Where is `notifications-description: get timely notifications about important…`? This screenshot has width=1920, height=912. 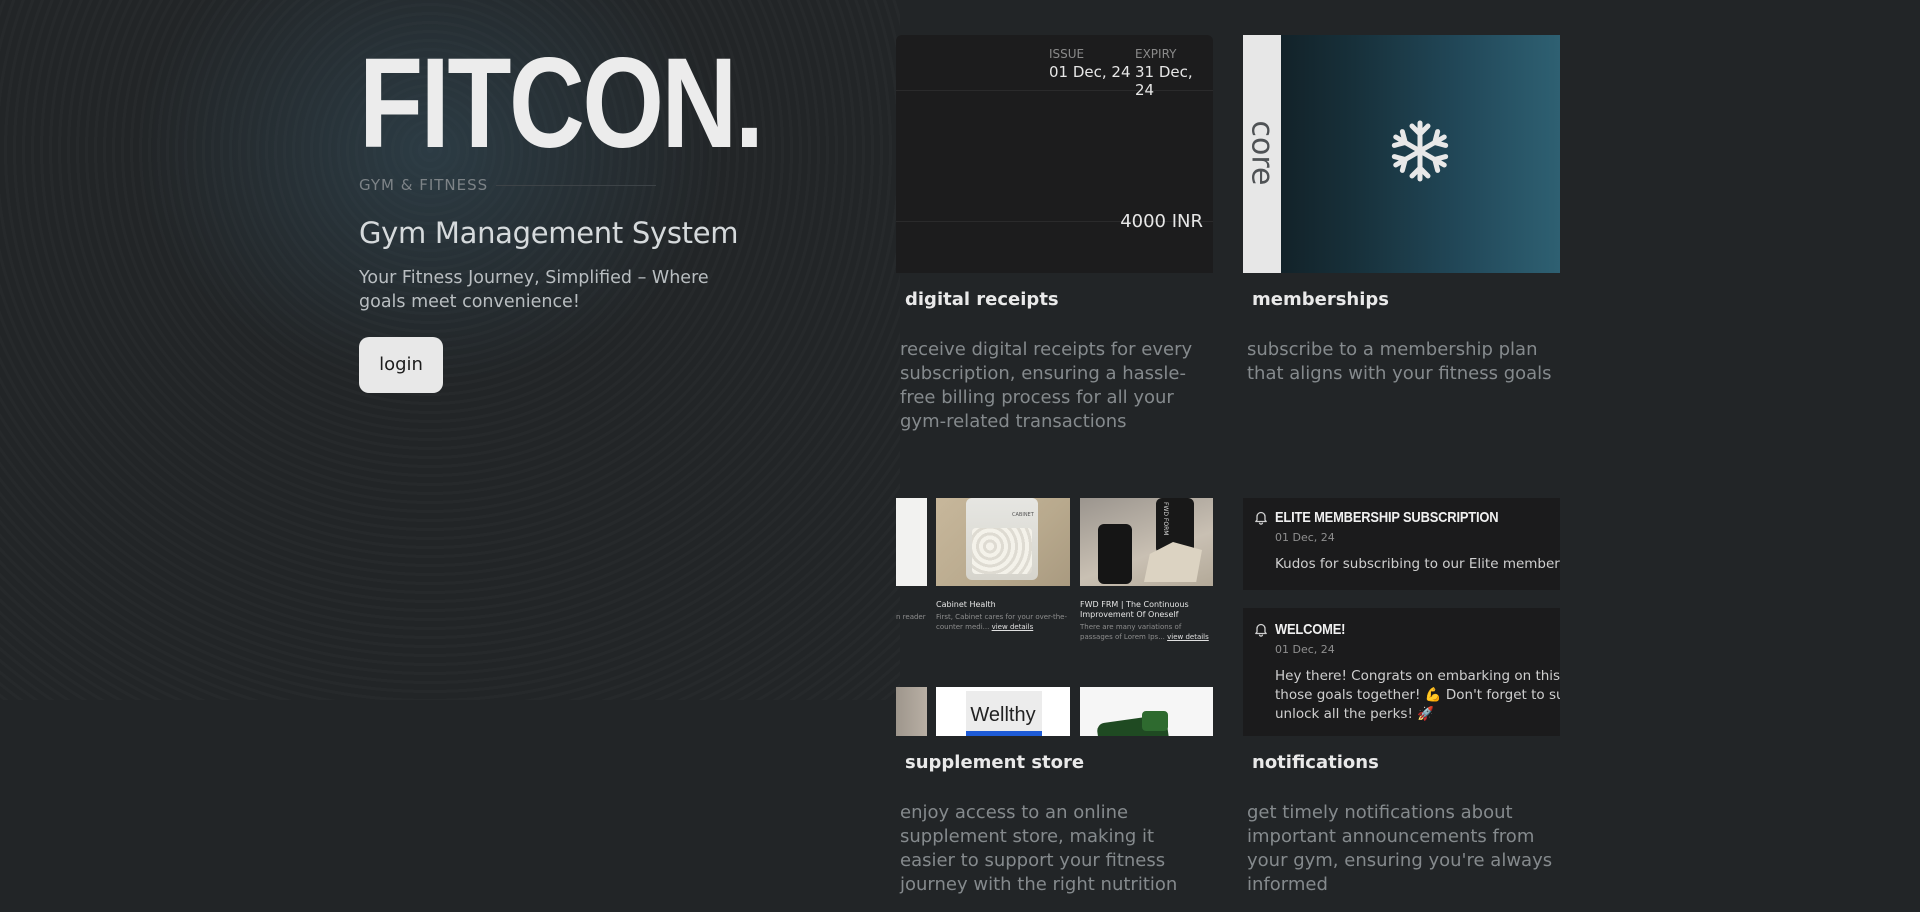
notifications-description: get timely notifications about important… is located at coordinates (1400, 848).